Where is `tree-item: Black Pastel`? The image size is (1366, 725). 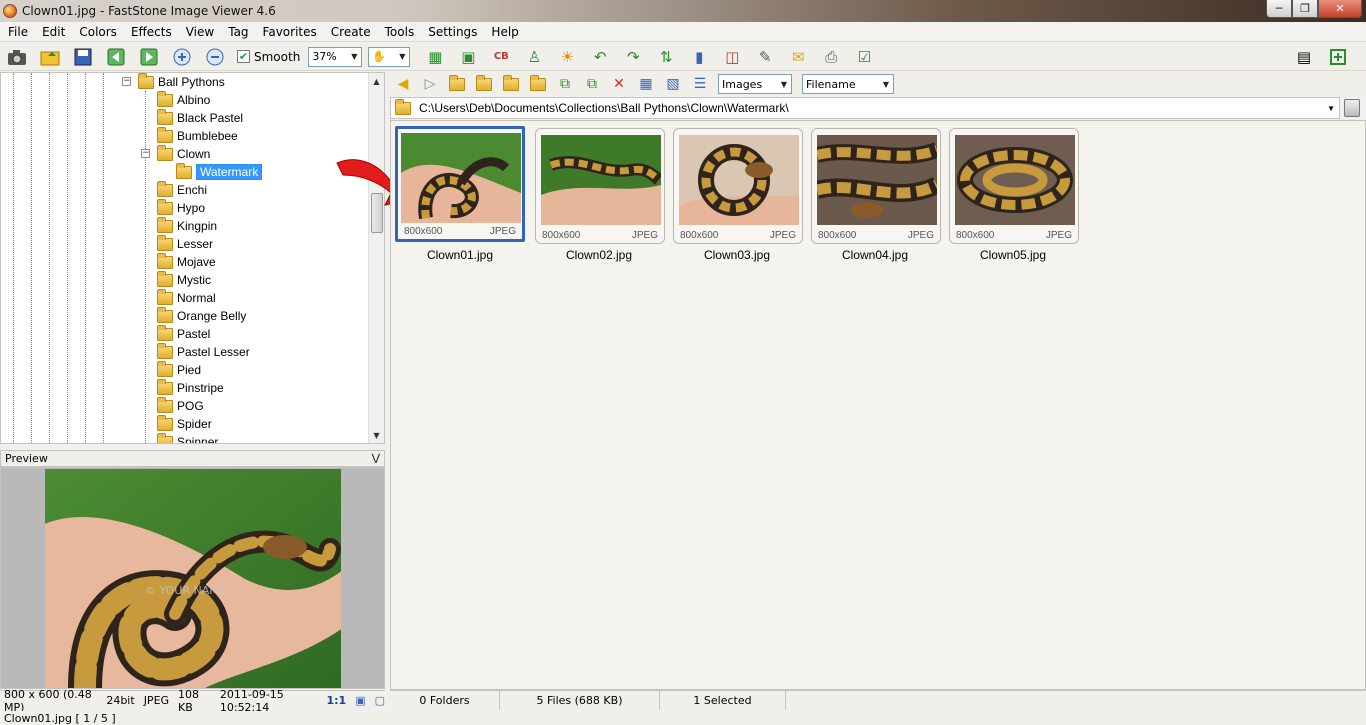 tree-item: Black Pastel is located at coordinates (200, 117).